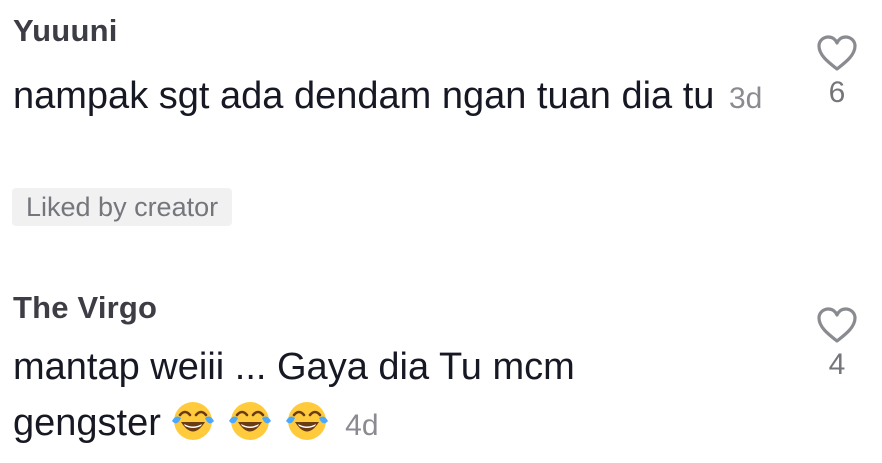 The height and width of the screenshot is (463, 882). What do you see at coordinates (65, 31) in the screenshot?
I see `comment-username: Yuuuni` at bounding box center [65, 31].